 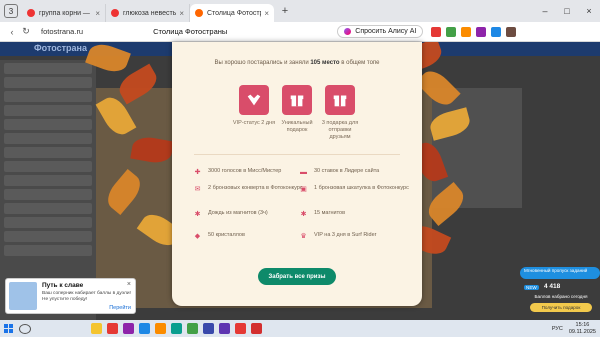 What do you see at coordinates (589, 11) in the screenshot?
I see `close-window-icon: ×` at bounding box center [589, 11].